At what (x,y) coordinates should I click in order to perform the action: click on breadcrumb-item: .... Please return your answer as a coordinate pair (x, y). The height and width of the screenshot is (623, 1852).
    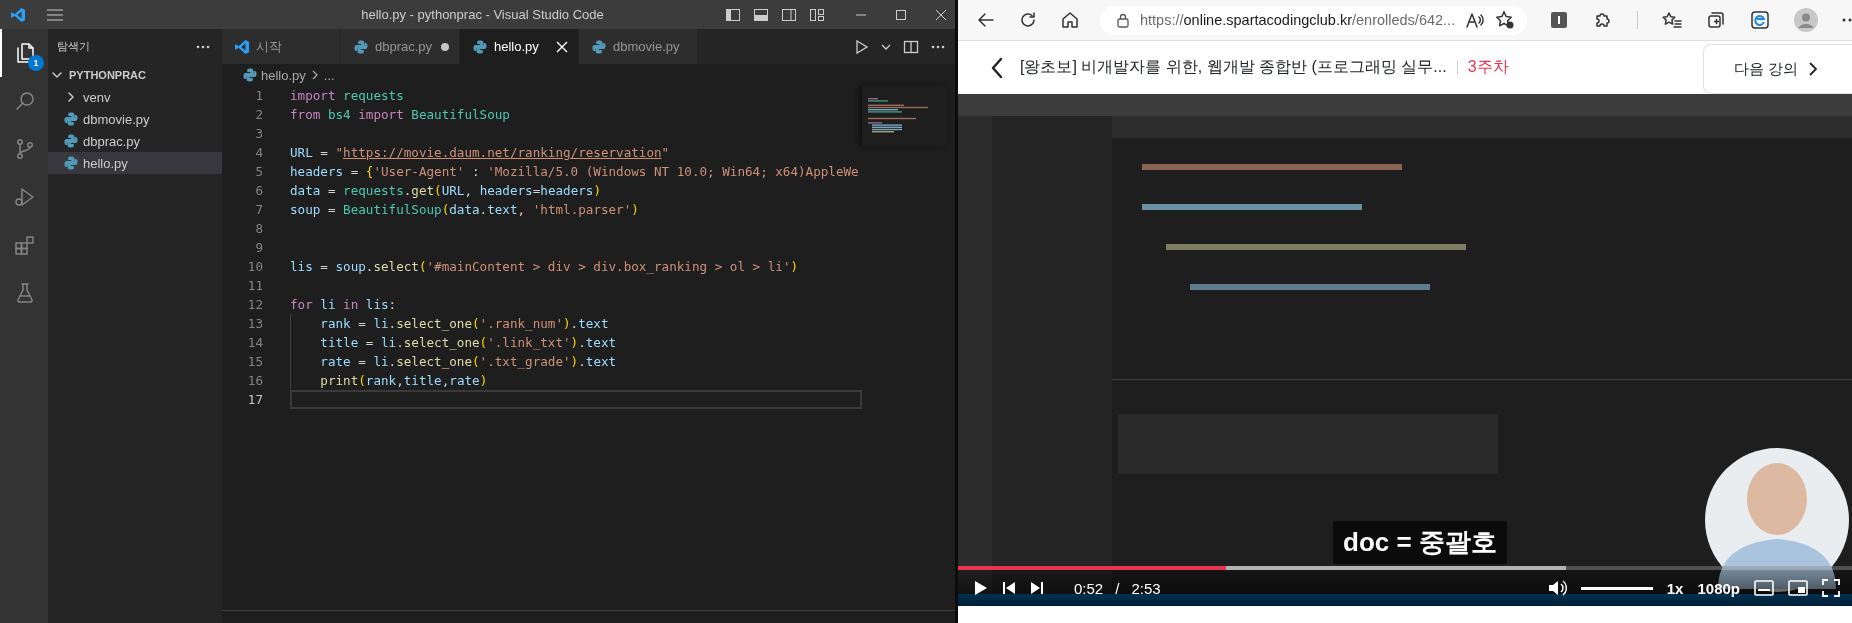
    Looking at the image, I should click on (329, 75).